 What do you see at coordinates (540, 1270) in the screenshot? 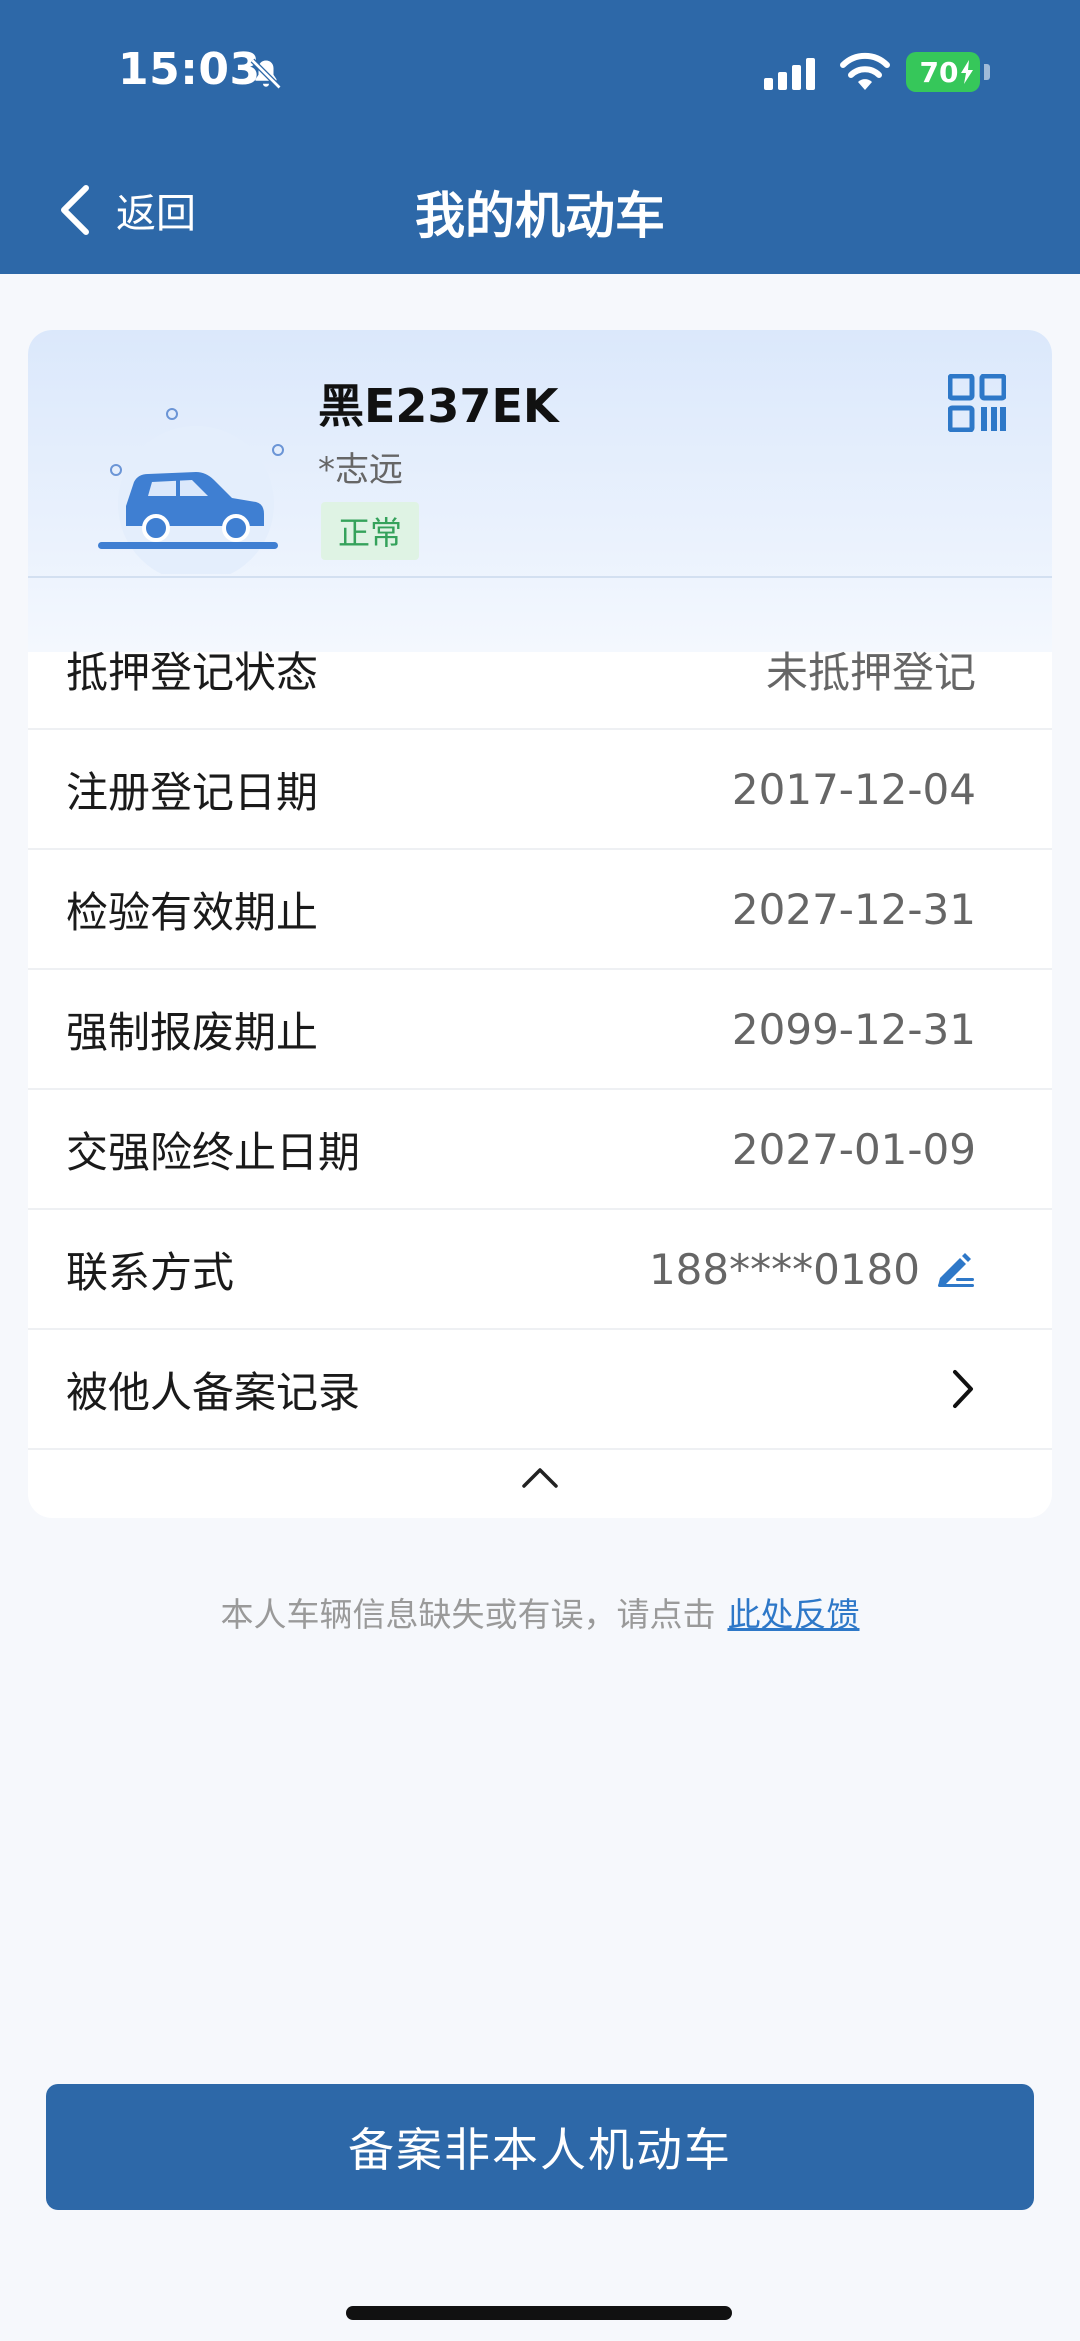
I see `detail-row-contact: 联系方式 188****0180` at bounding box center [540, 1270].